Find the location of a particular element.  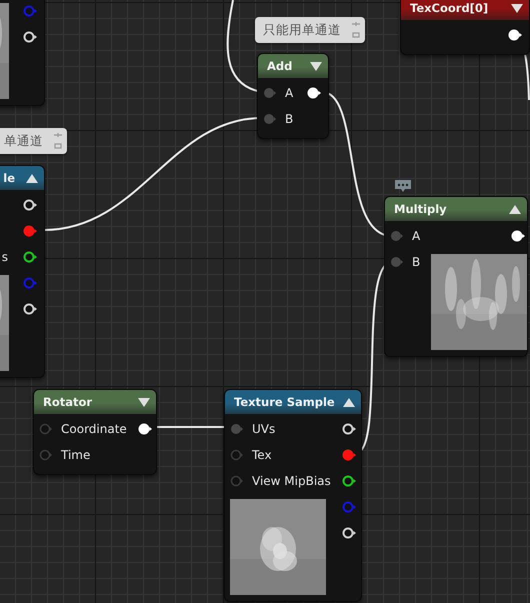

graph-node: TexCoord[0] is located at coordinates (465, 27).